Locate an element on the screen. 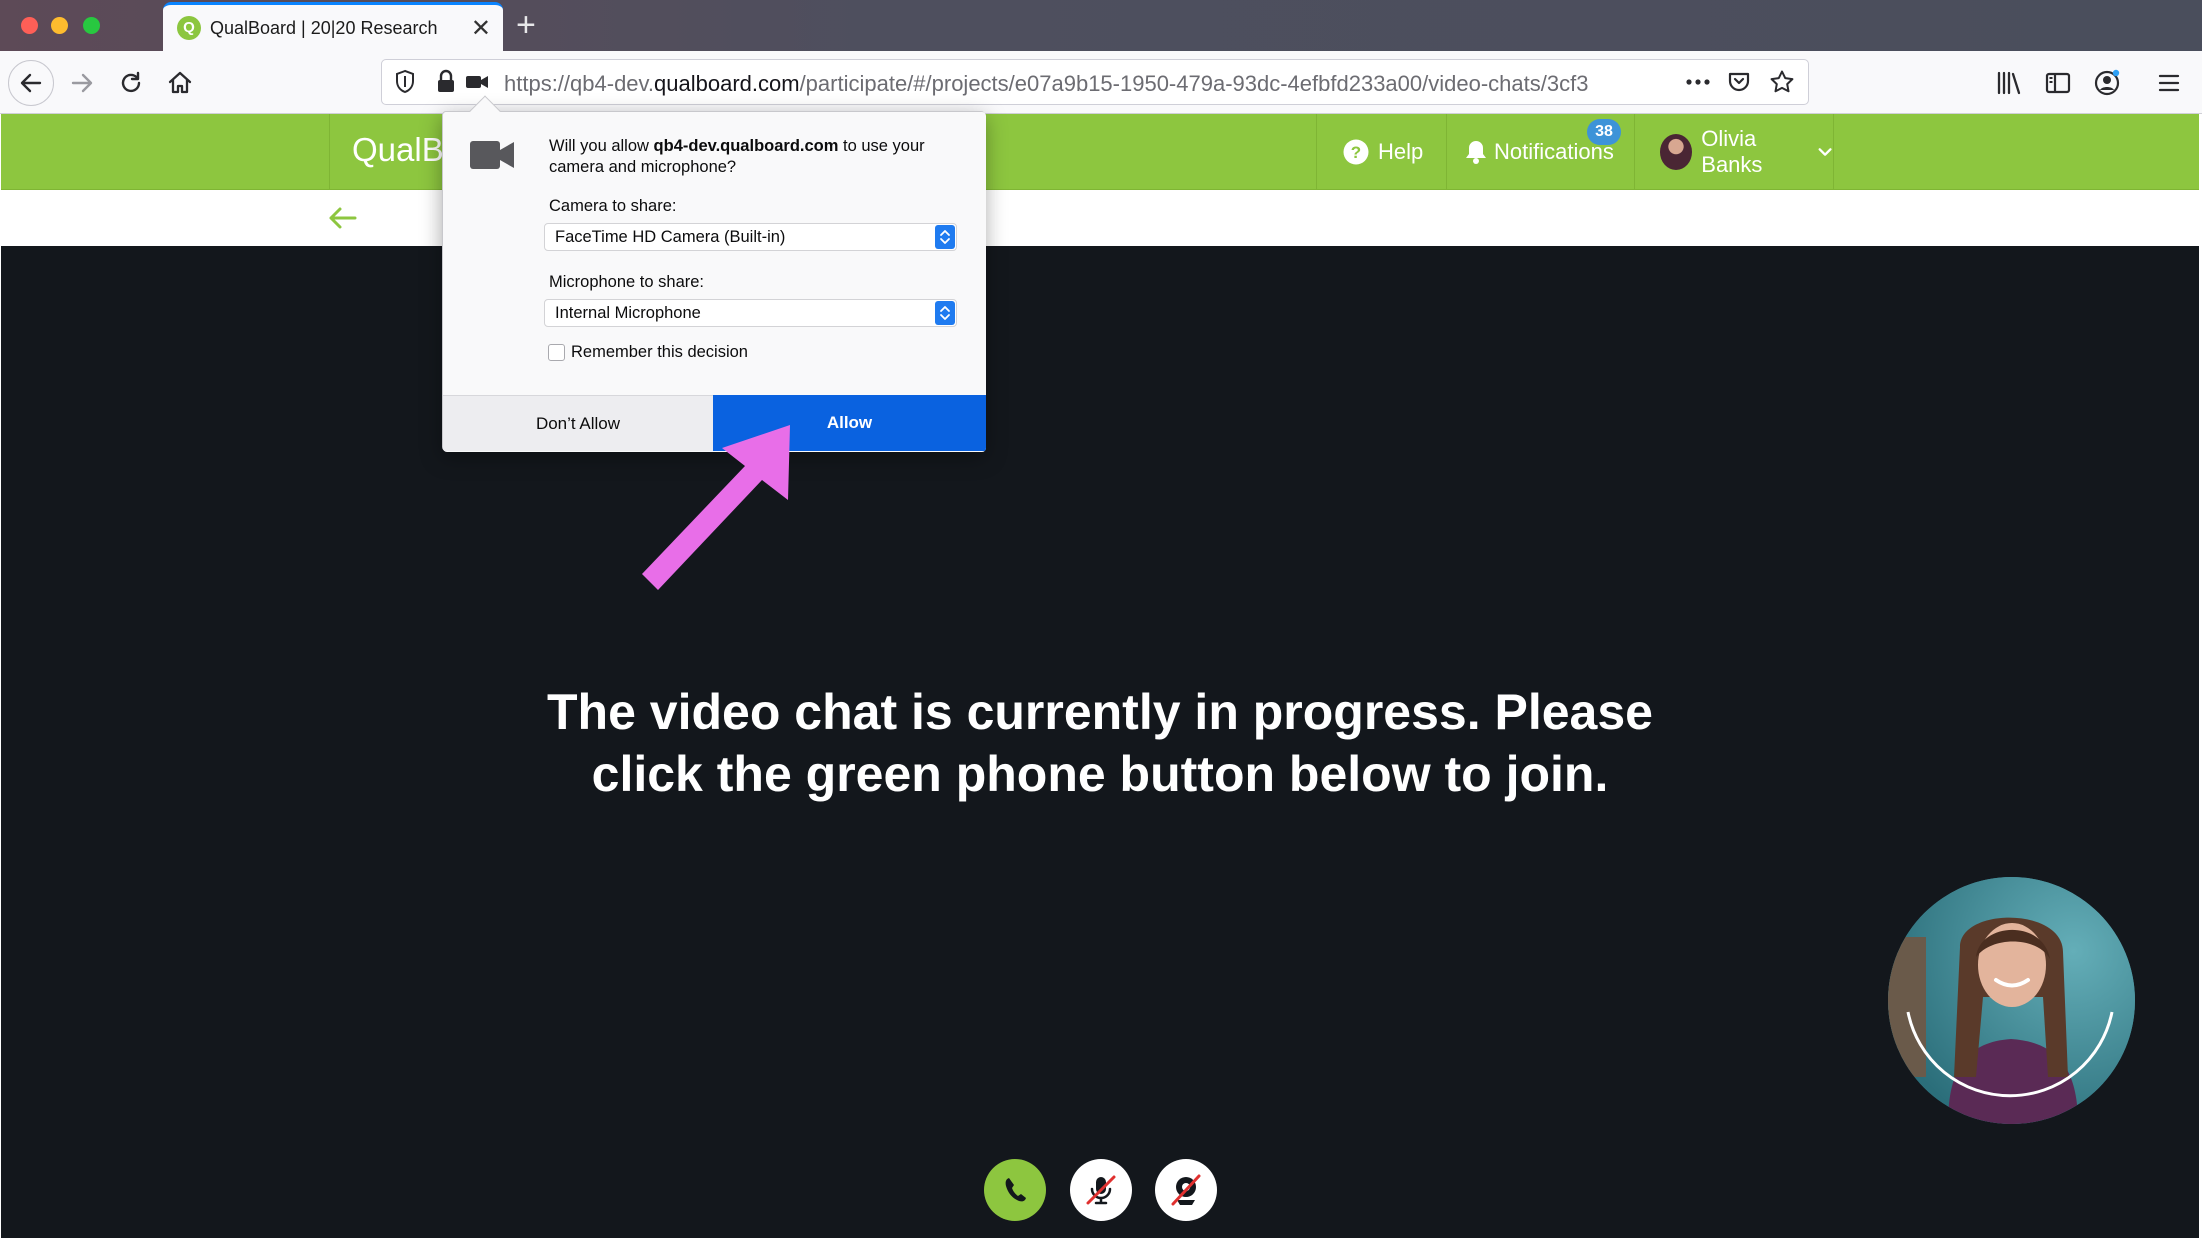 Image resolution: width=2202 pixels, height=1238 pixels. help-label: Help is located at coordinates (1401, 151).